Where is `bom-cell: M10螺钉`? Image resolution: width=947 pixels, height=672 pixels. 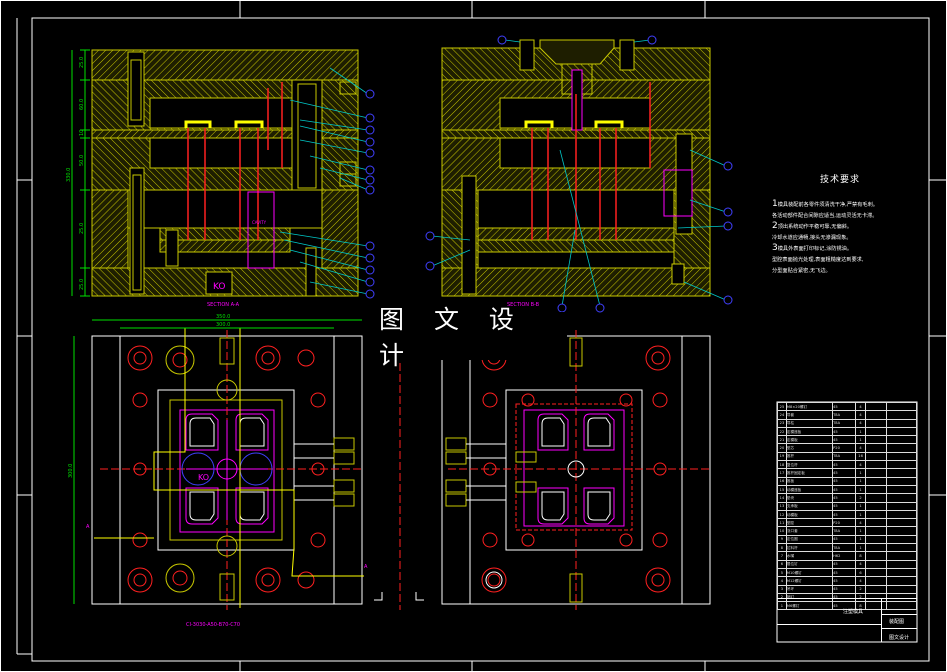 bom-cell: M10螺钉 is located at coordinates (809, 572).